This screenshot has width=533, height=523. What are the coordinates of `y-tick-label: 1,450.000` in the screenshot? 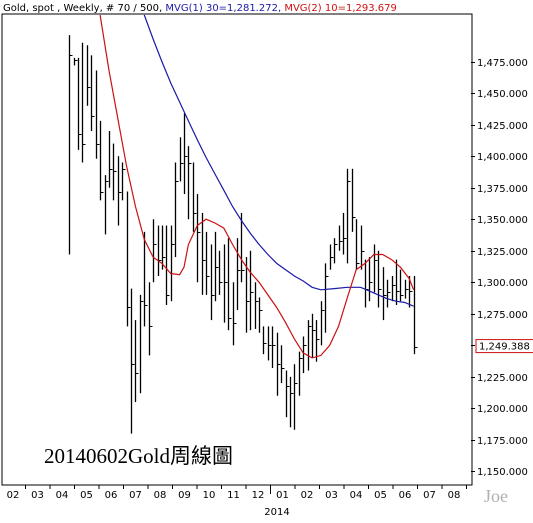 It's located at (502, 94).